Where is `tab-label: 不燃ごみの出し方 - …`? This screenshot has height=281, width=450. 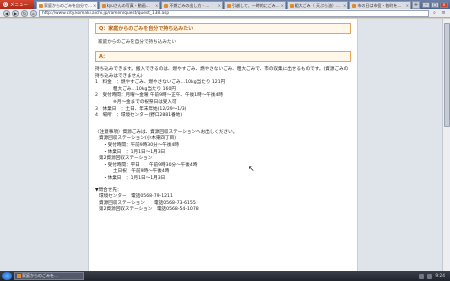
tab-label: 不燃ごみの出し方 - … is located at coordinates (189, 5).